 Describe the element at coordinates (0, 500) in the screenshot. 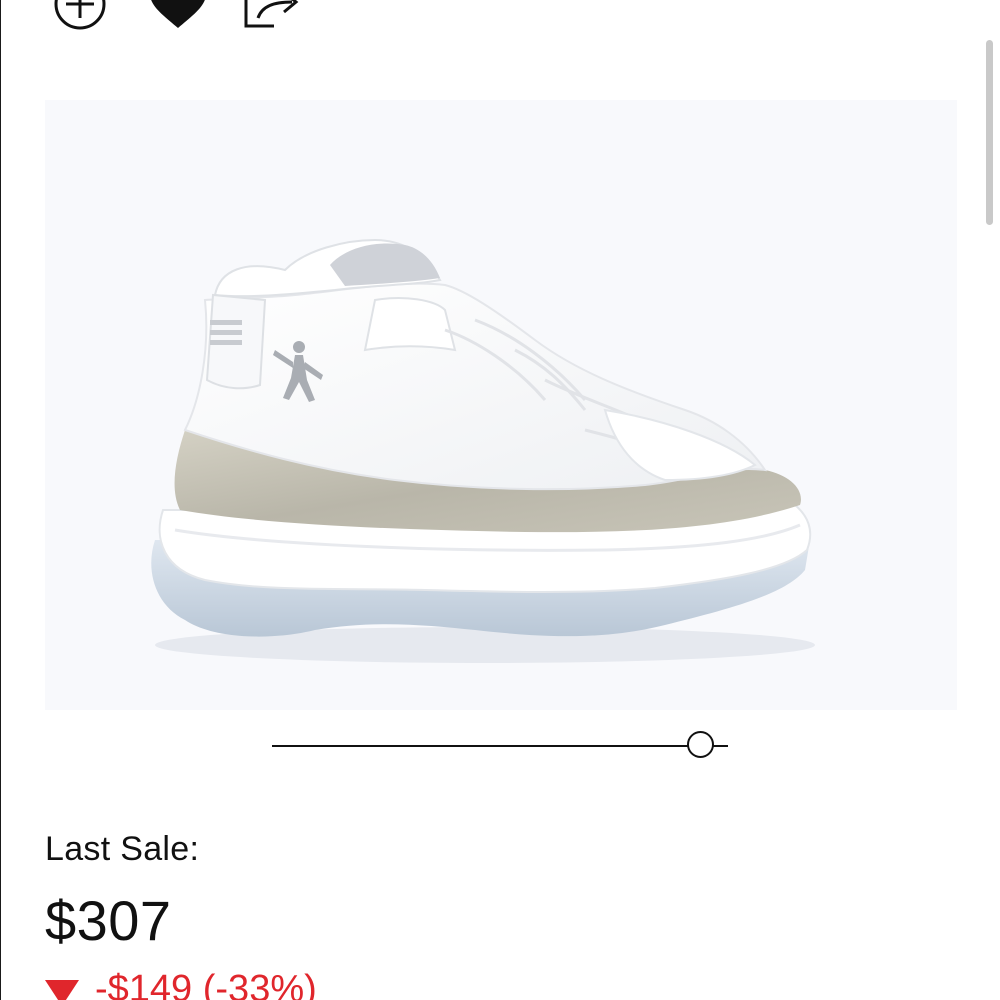

I see `window-edge` at that location.